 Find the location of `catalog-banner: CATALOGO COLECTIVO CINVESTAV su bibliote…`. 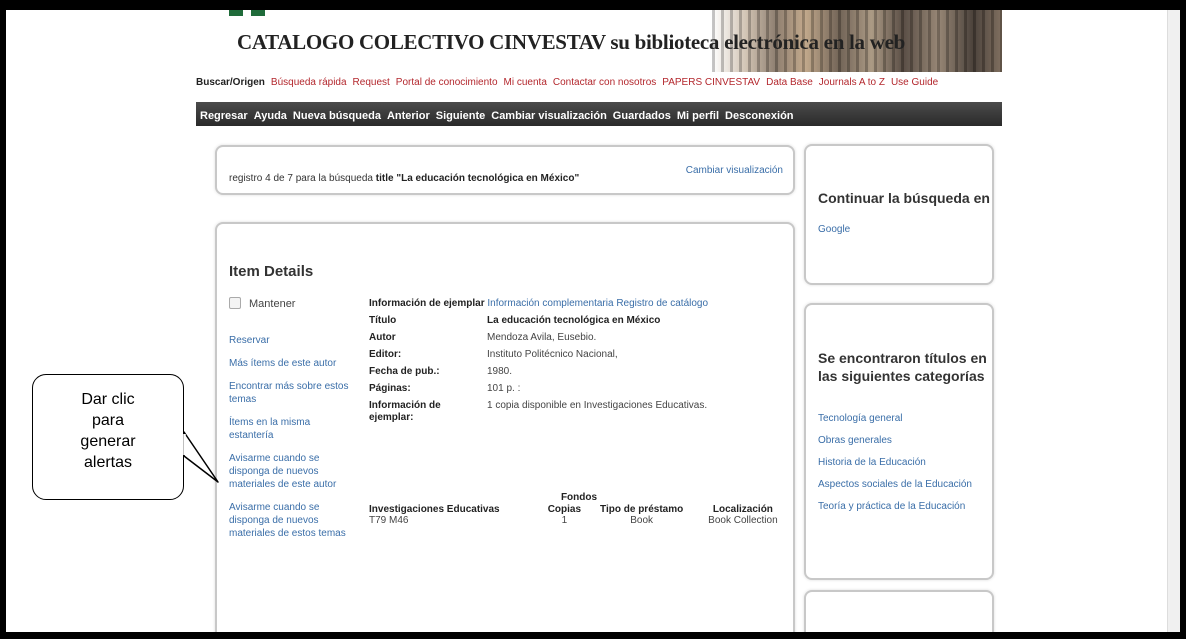

catalog-banner: CATALOGO COLECTIVO CINVESTAV su bibliote… is located at coordinates (610, 41).